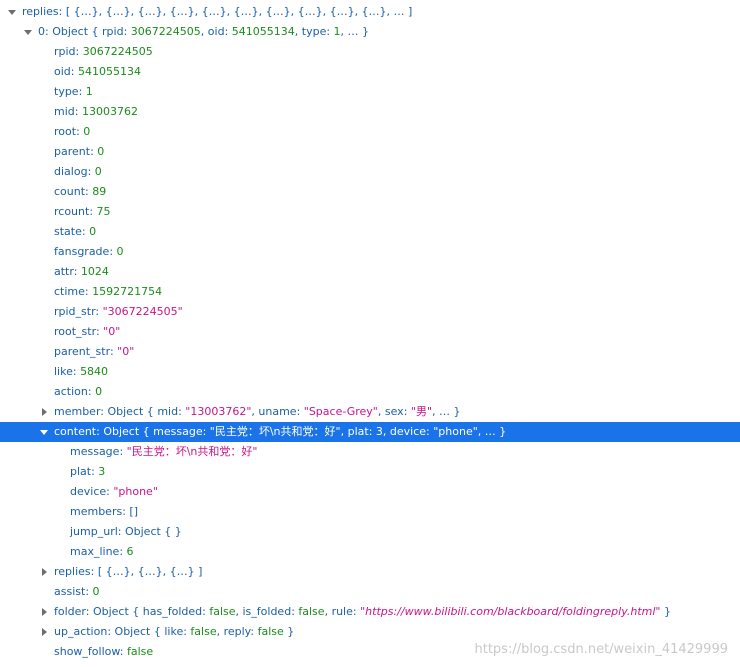  I want to click on tree-row-assist: assist: 0, so click(77, 591).